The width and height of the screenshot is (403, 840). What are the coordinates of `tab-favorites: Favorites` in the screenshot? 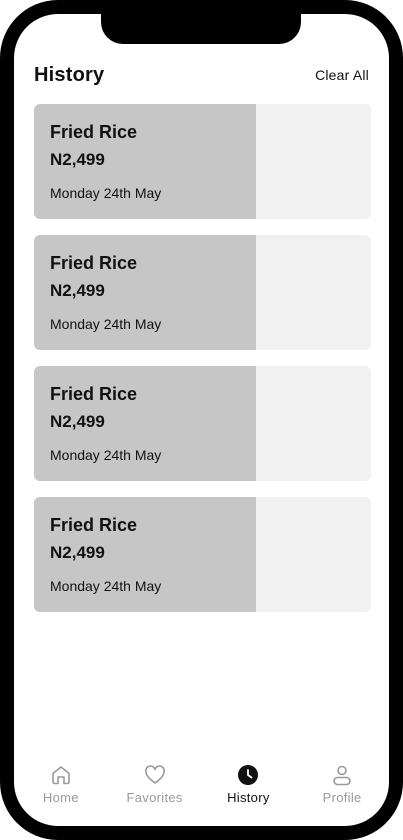 It's located at (155, 792).